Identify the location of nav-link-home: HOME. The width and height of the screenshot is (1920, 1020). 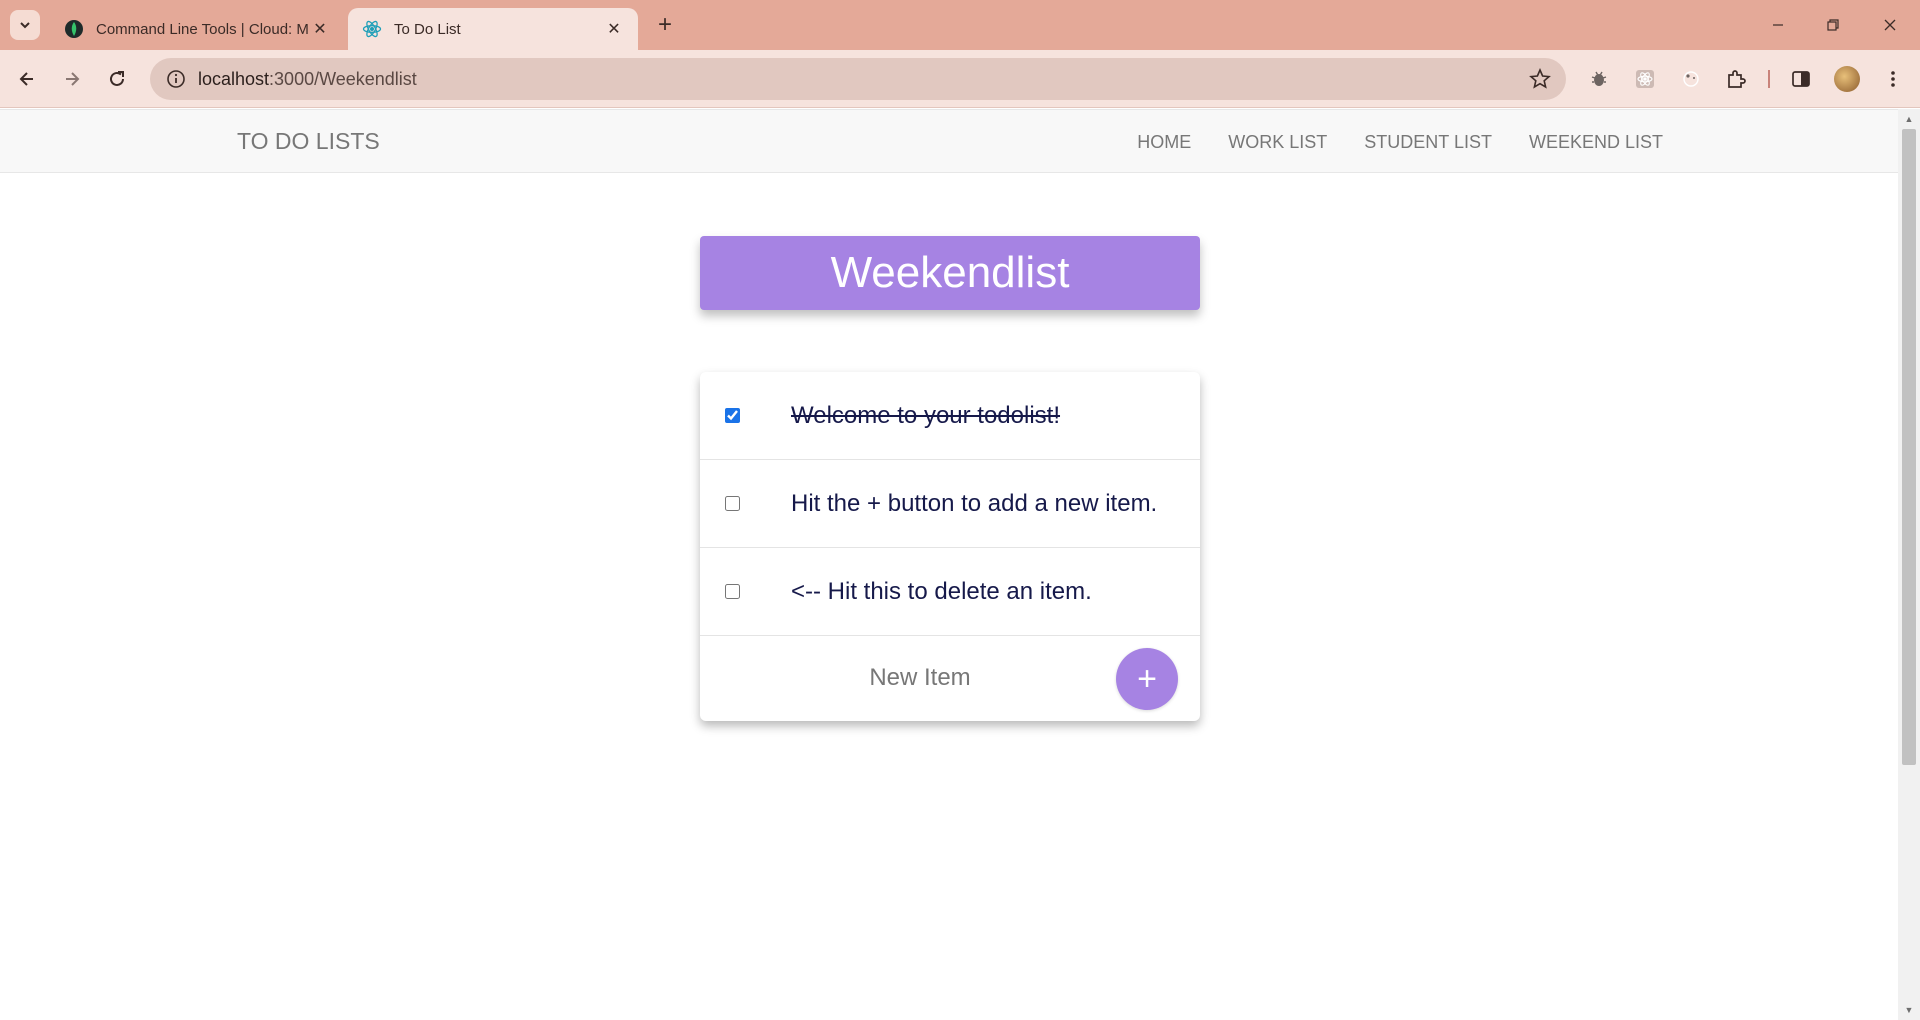
(1164, 142).